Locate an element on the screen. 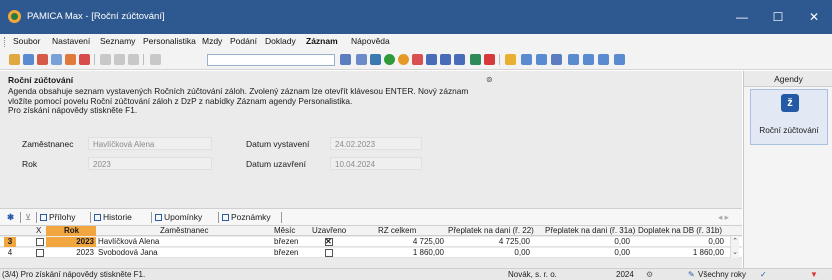 The width and height of the screenshot is (832, 280). scroll-arrows-icon: ◂ ▸ is located at coordinates (723, 217).